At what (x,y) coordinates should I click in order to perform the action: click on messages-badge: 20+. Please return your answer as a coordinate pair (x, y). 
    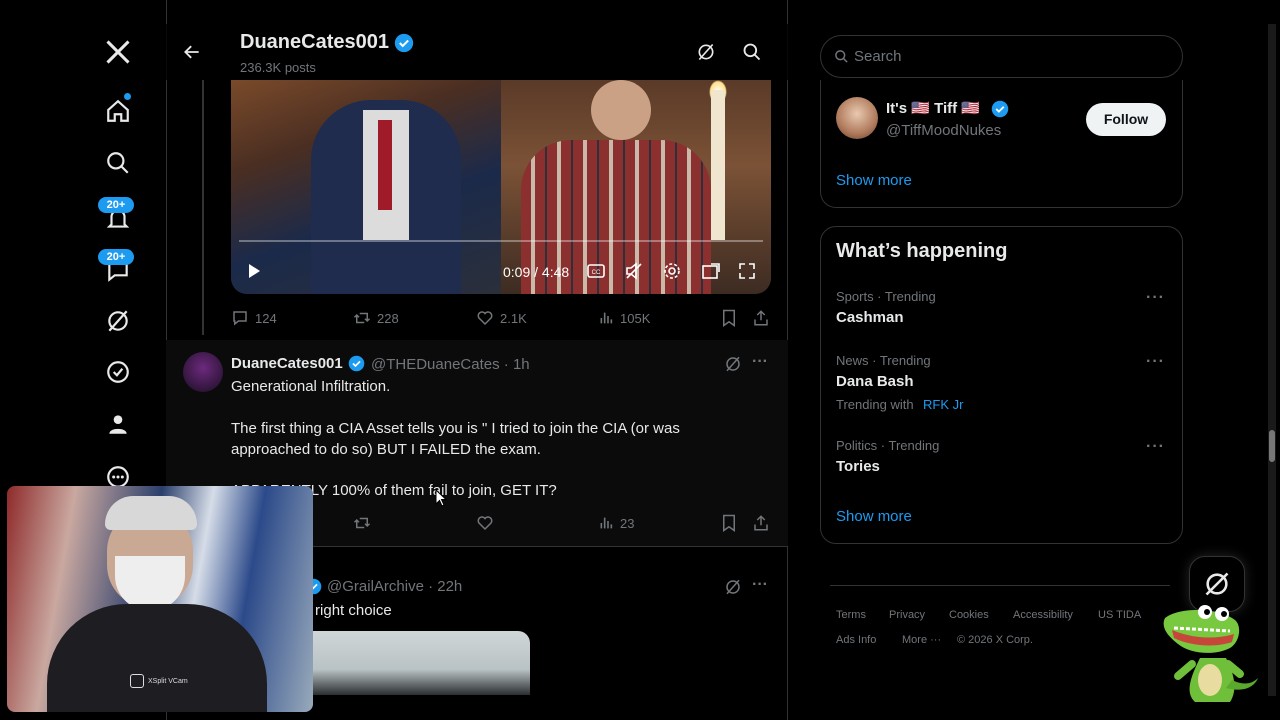
    Looking at the image, I should click on (116, 257).